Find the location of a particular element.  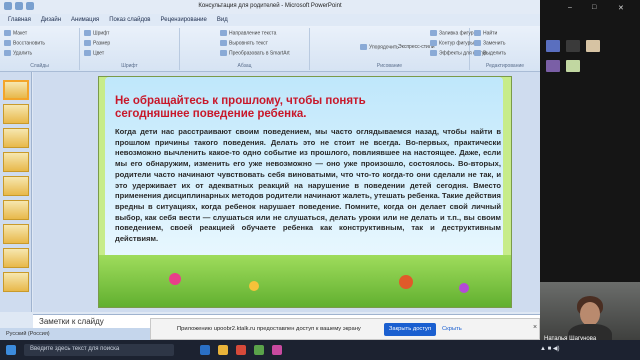

delete-button: Удалить is located at coordinates (18, 53).